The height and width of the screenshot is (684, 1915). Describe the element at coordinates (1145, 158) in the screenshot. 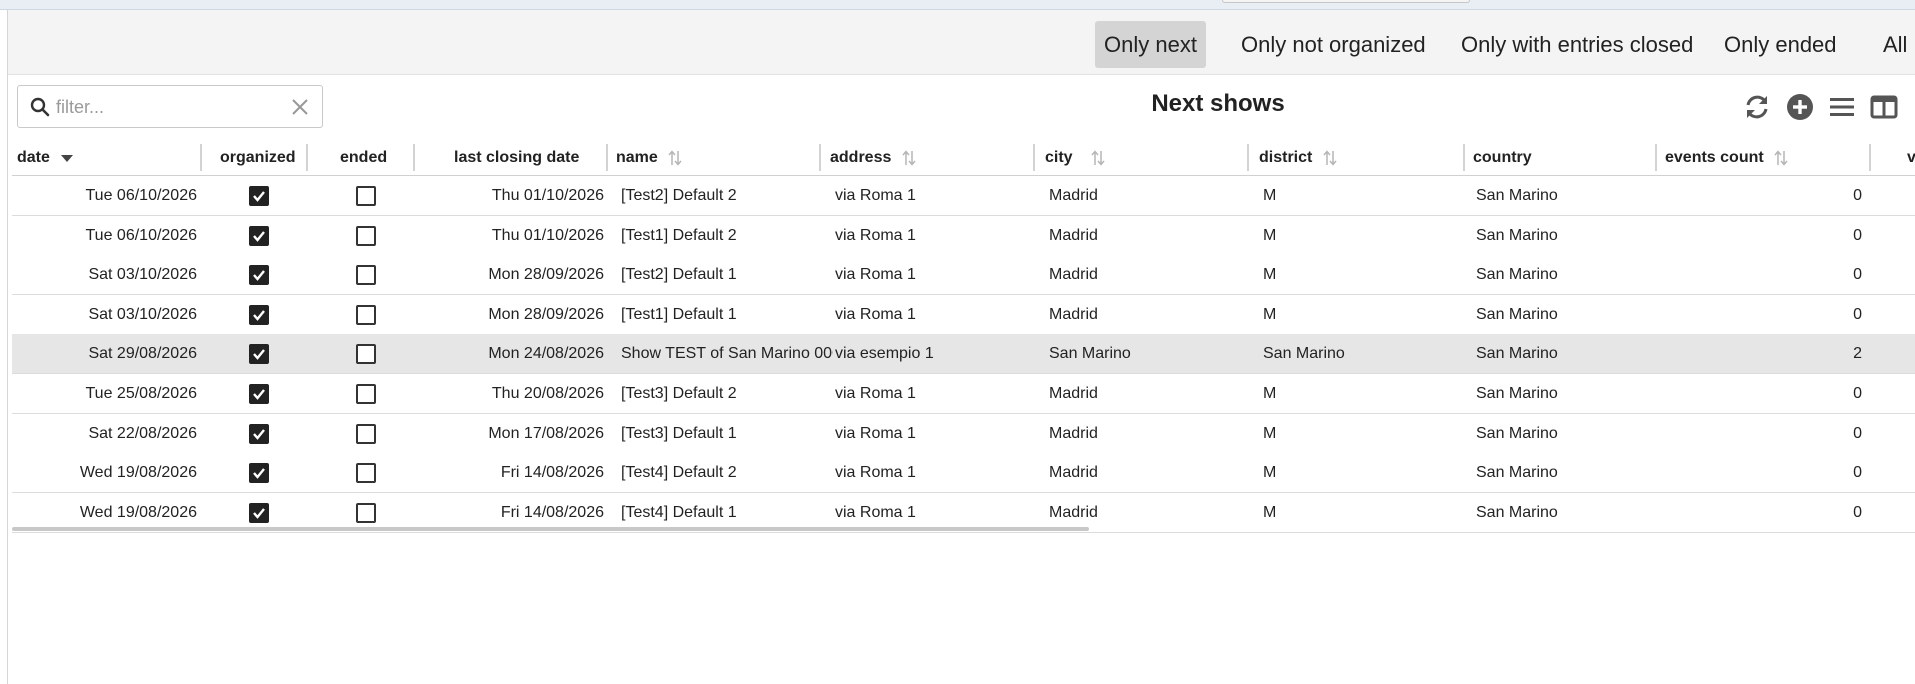

I see `header-city: city` at that location.